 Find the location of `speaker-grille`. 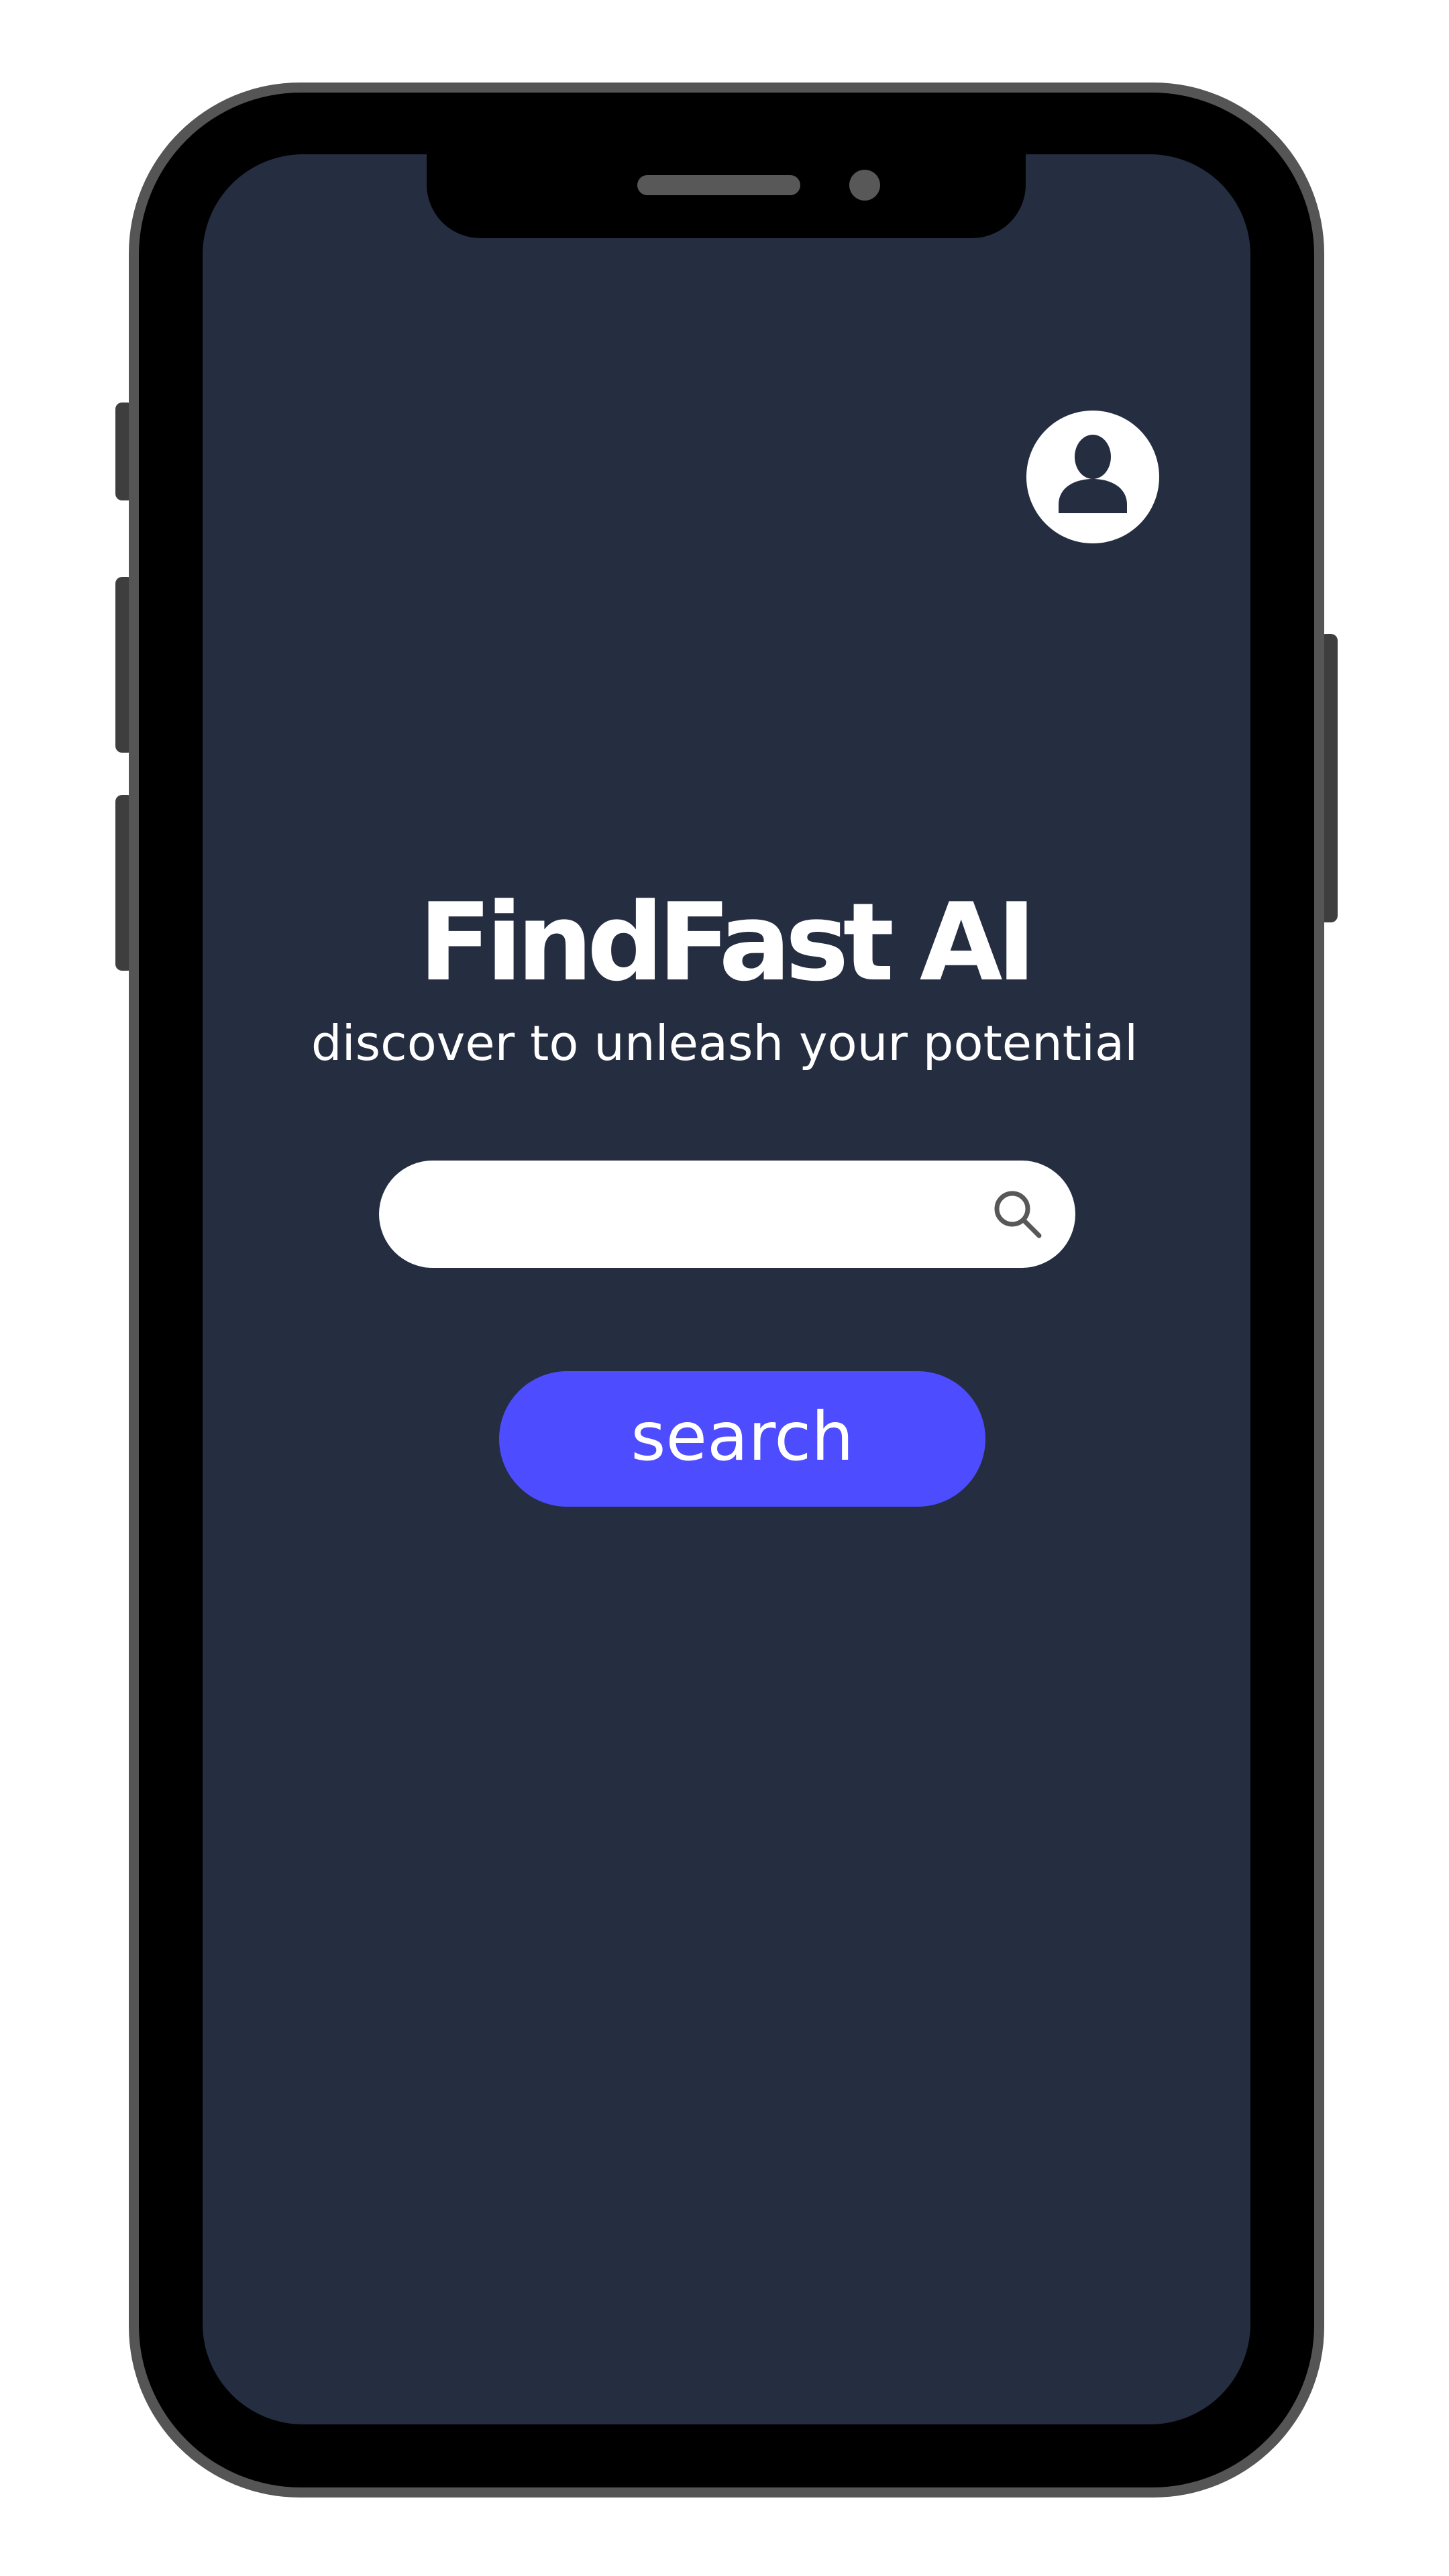

speaker-grille is located at coordinates (718, 185).